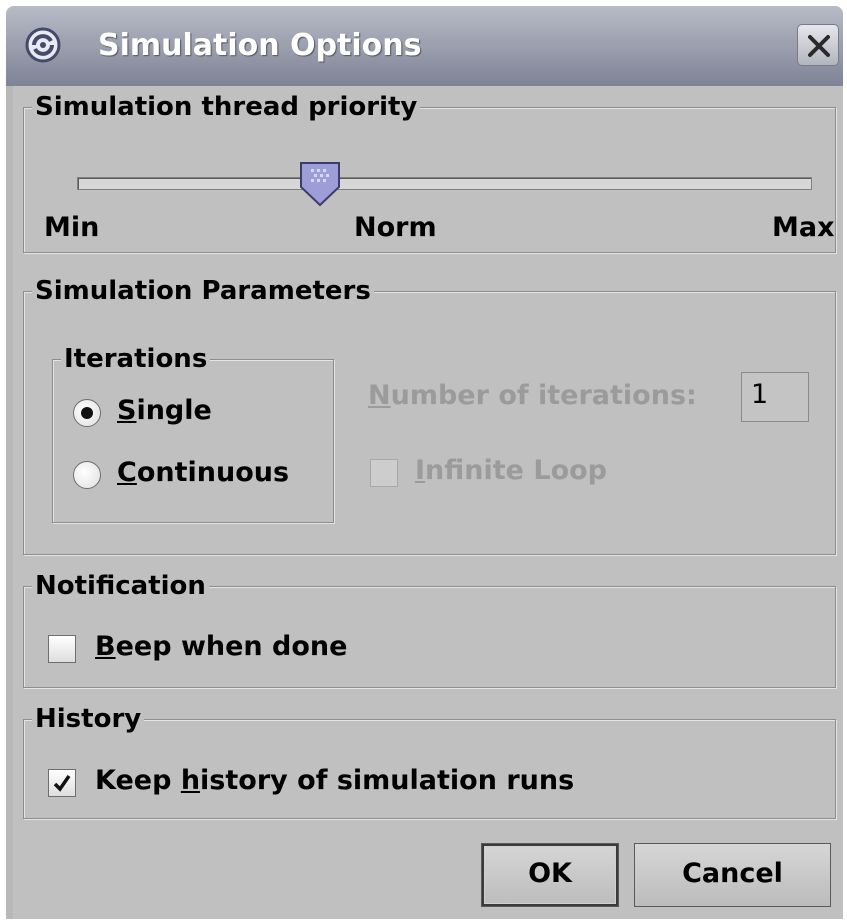 Image resolution: width=847 pixels, height=921 pixels. What do you see at coordinates (120, 586) in the screenshot?
I see `notification-title: Notification` at bounding box center [120, 586].